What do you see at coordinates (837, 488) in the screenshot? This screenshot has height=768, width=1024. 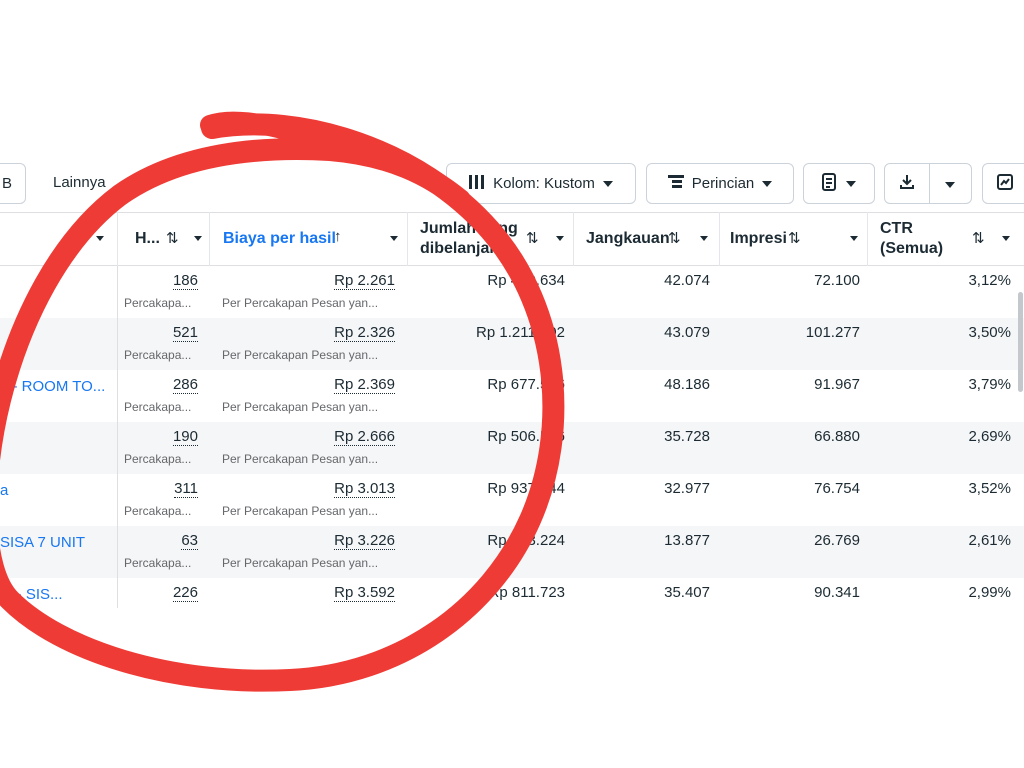 I see `impressions-value: 76.754` at bounding box center [837, 488].